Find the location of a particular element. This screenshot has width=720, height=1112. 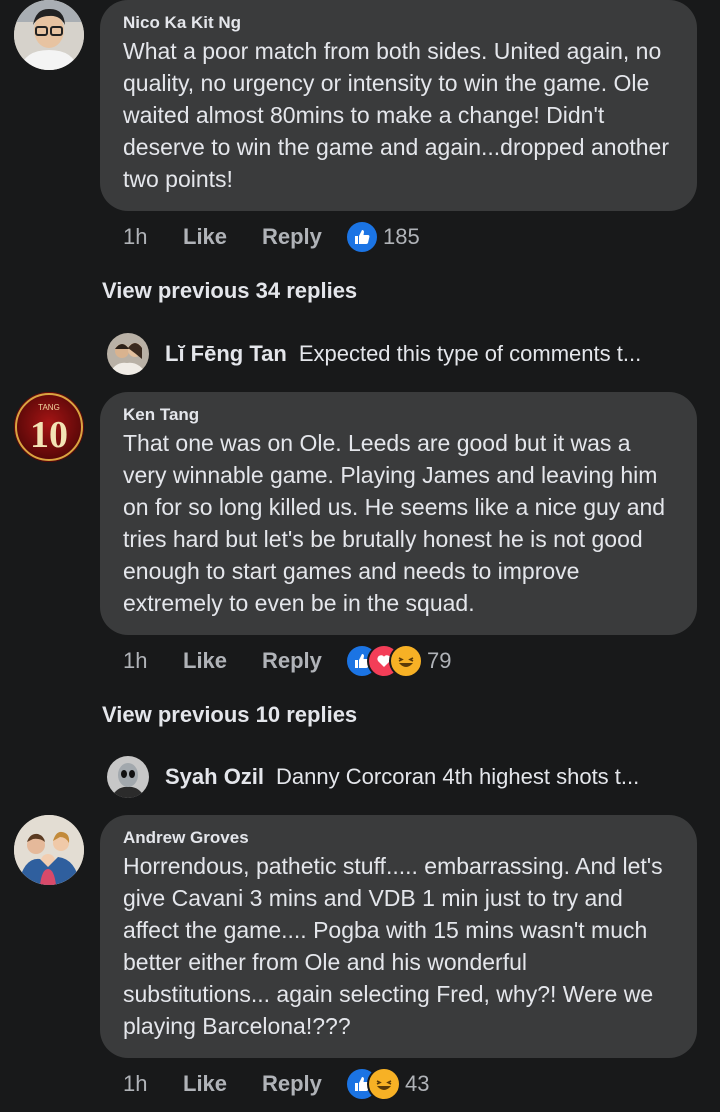

avatar-number: 10 is located at coordinates (49, 435).